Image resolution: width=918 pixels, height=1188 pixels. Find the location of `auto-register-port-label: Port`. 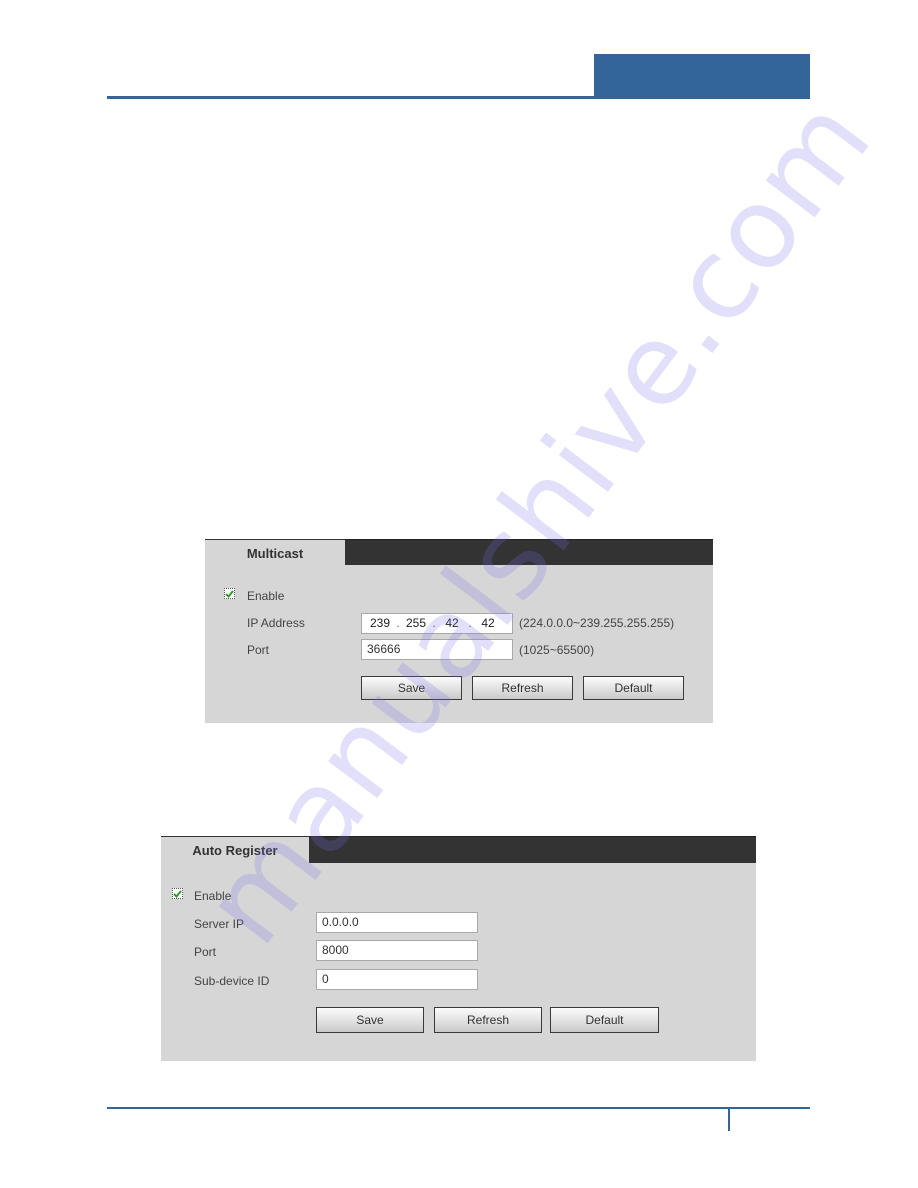

auto-register-port-label: Port is located at coordinates (205, 952).